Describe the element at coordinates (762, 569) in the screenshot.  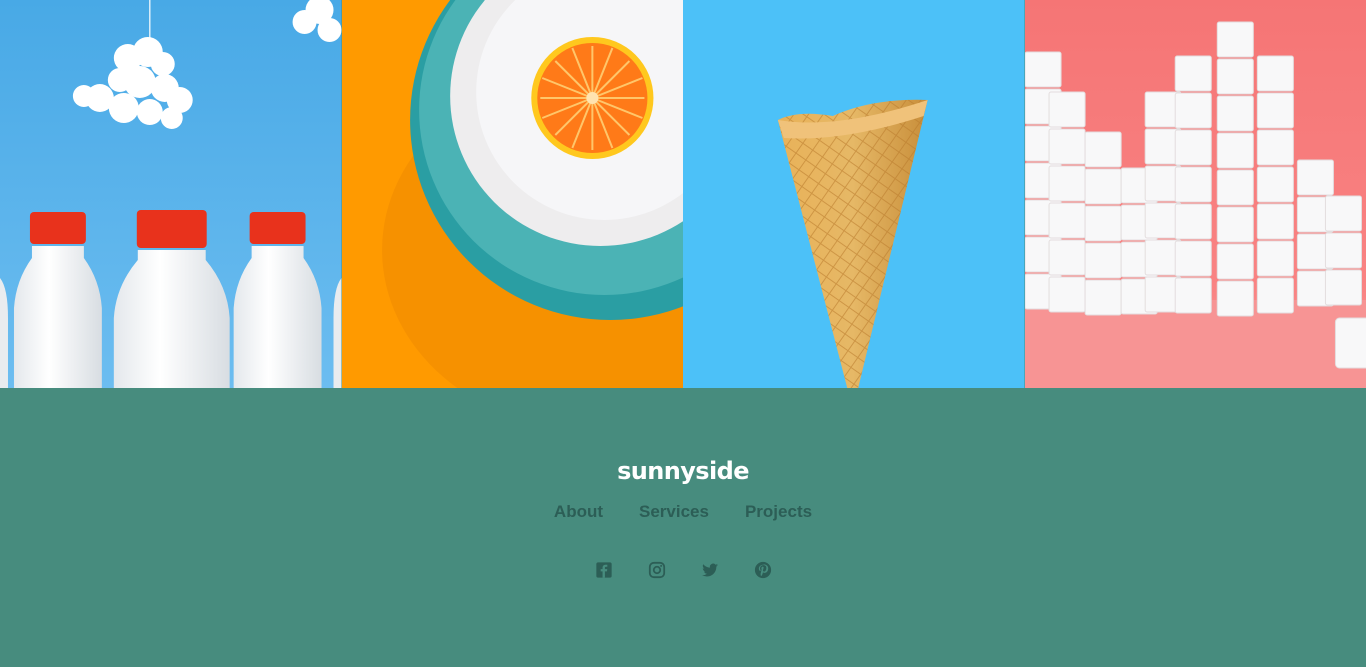
I see `pinterest-icon` at that location.